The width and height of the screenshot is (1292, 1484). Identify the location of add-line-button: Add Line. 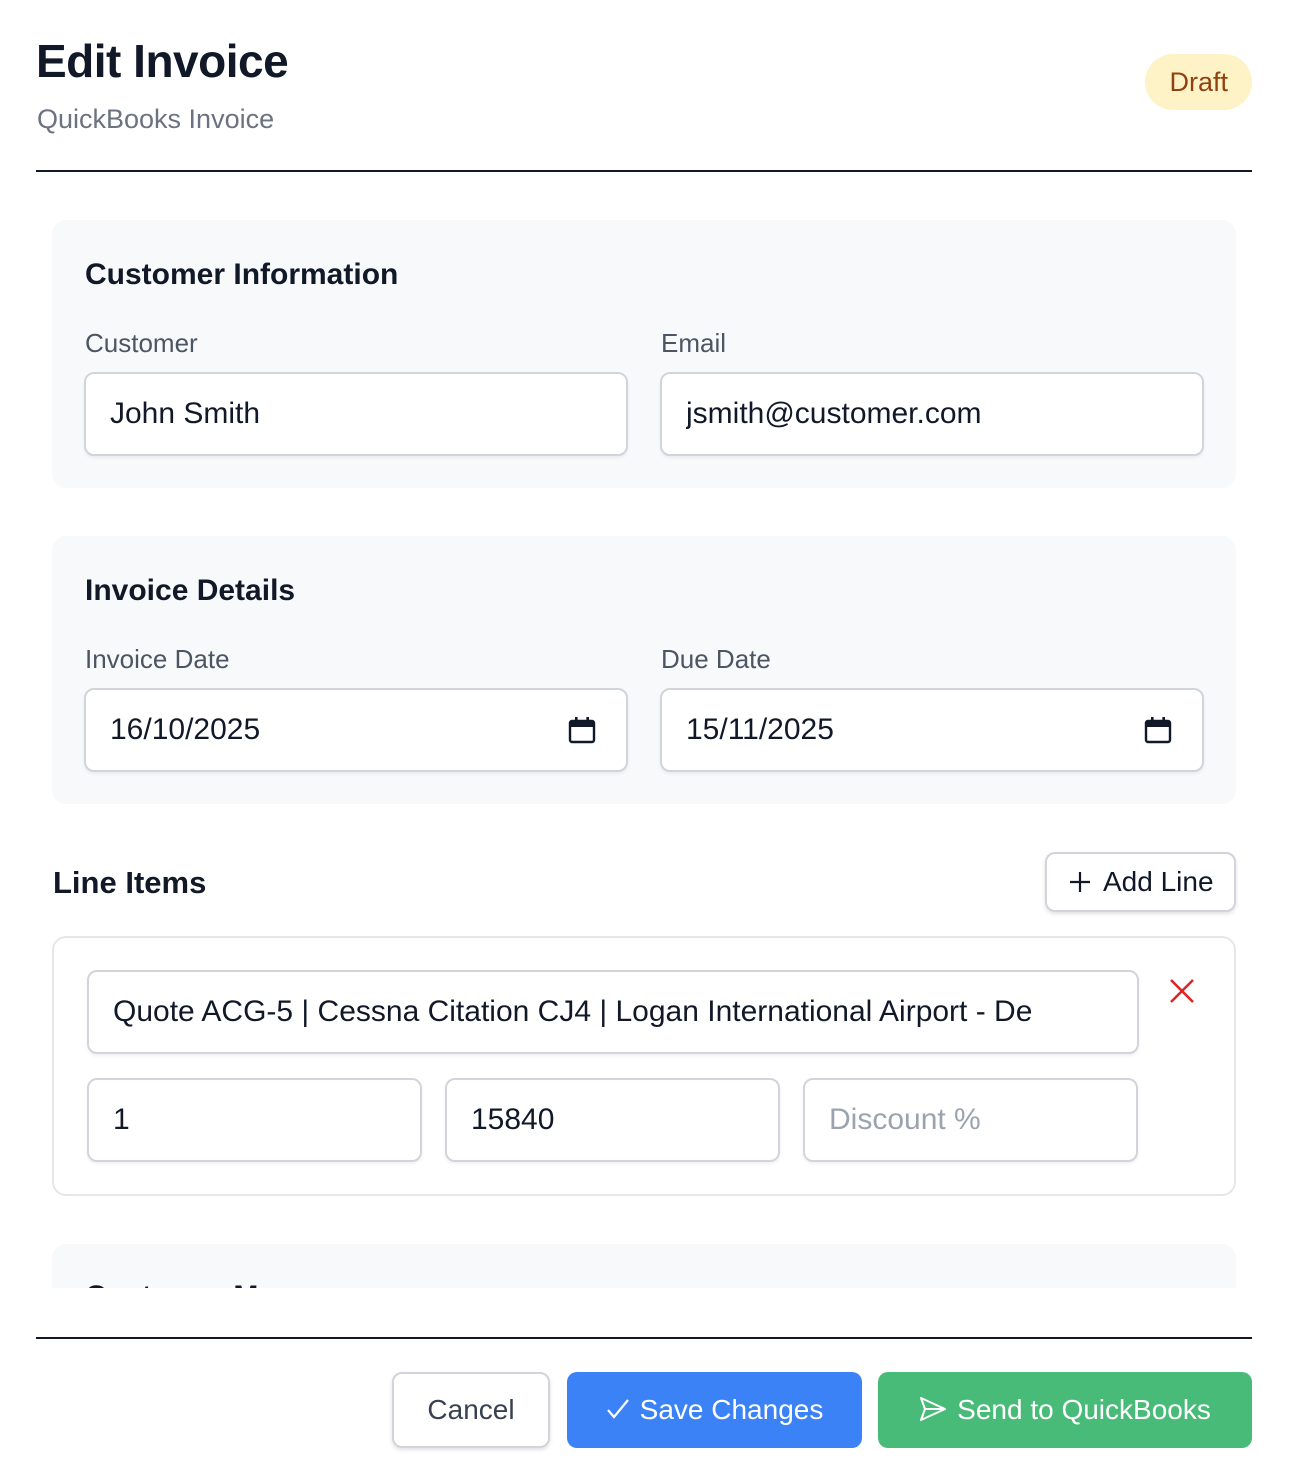
(1140, 882).